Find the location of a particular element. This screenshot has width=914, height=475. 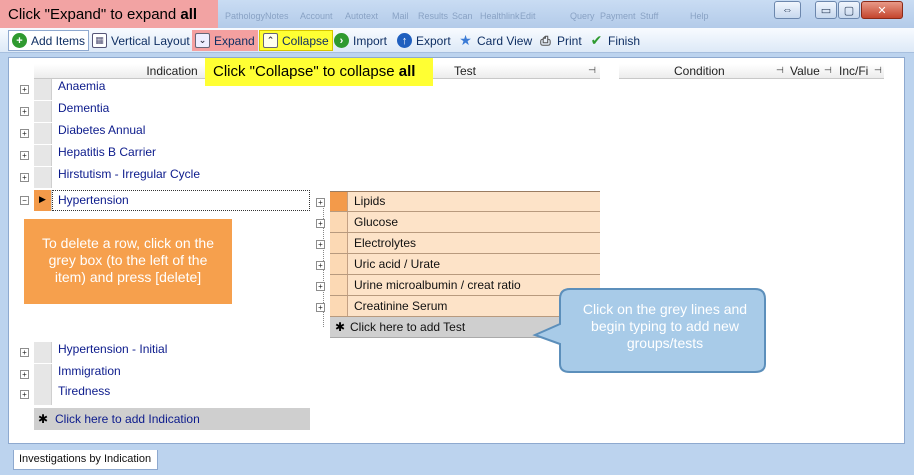

background-tab: Scan is located at coordinates (462, 16).